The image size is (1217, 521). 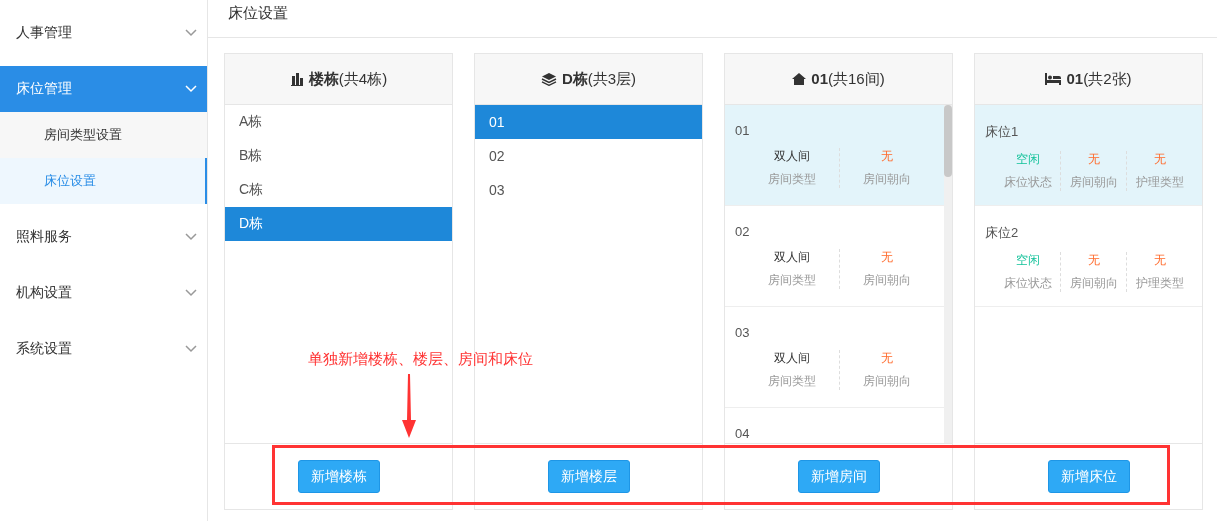 What do you see at coordinates (948, 274) in the screenshot?
I see `scrollbar` at bounding box center [948, 274].